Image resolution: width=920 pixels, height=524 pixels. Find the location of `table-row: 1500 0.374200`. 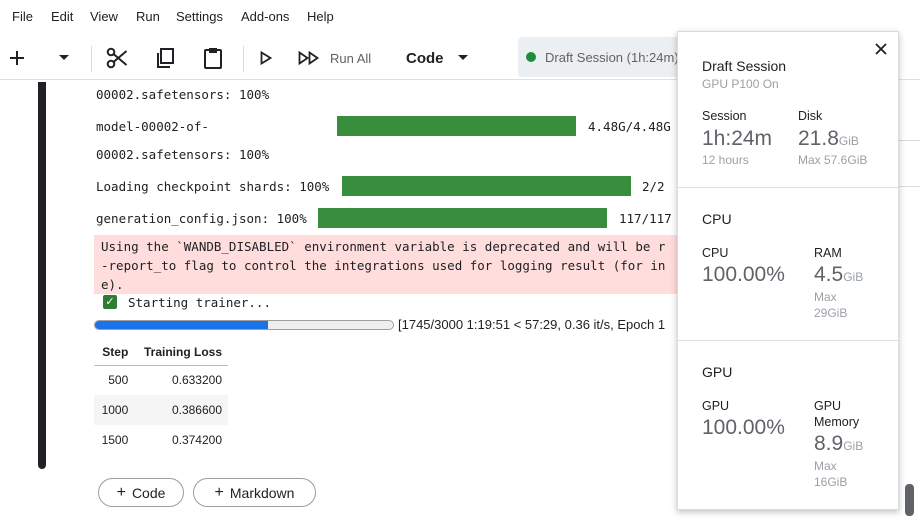

table-row: 1500 0.374200 is located at coordinates (161, 440).